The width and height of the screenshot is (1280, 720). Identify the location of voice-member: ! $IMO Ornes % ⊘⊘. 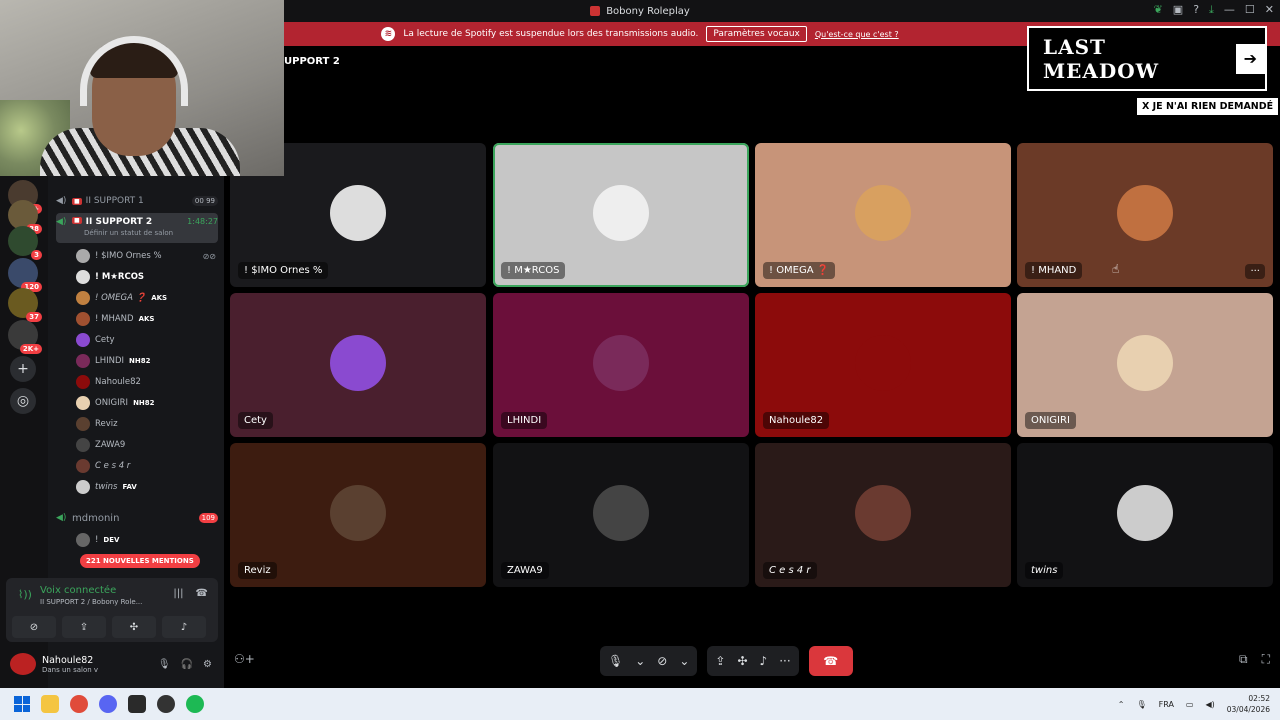
(146, 256).